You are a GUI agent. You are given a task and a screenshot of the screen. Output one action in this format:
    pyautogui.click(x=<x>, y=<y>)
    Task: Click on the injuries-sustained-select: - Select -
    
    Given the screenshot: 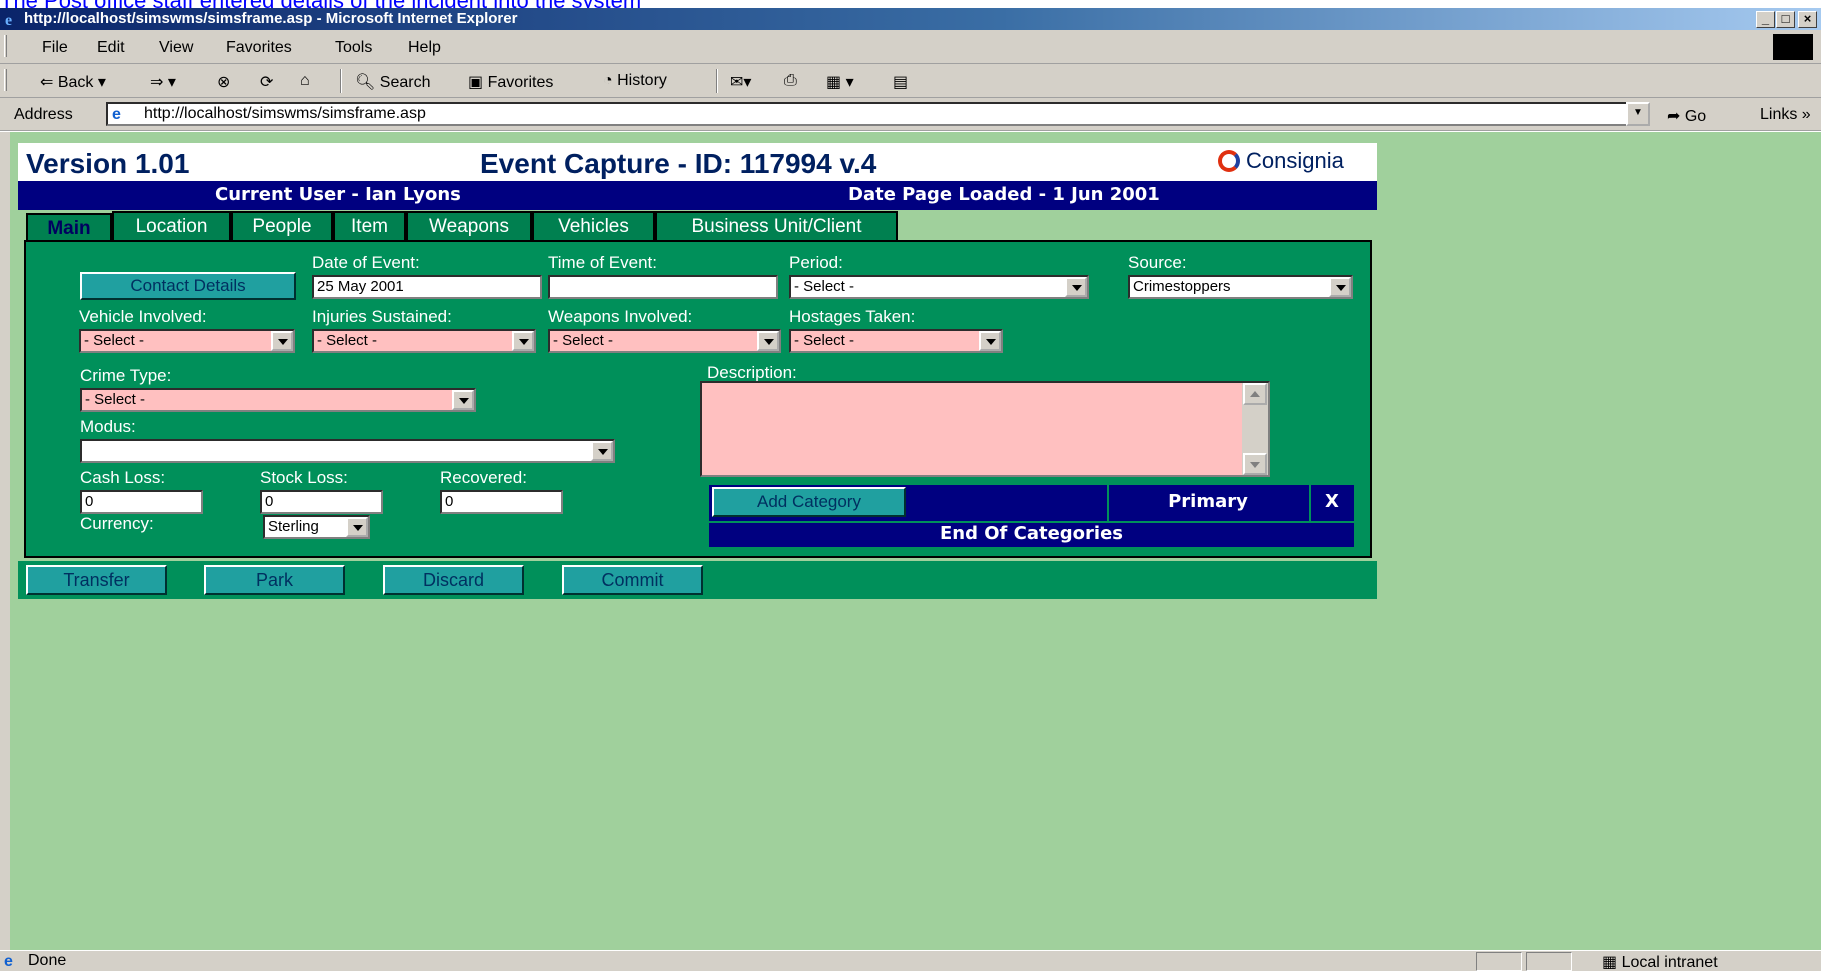 What is the action you would take?
    pyautogui.click(x=424, y=341)
    